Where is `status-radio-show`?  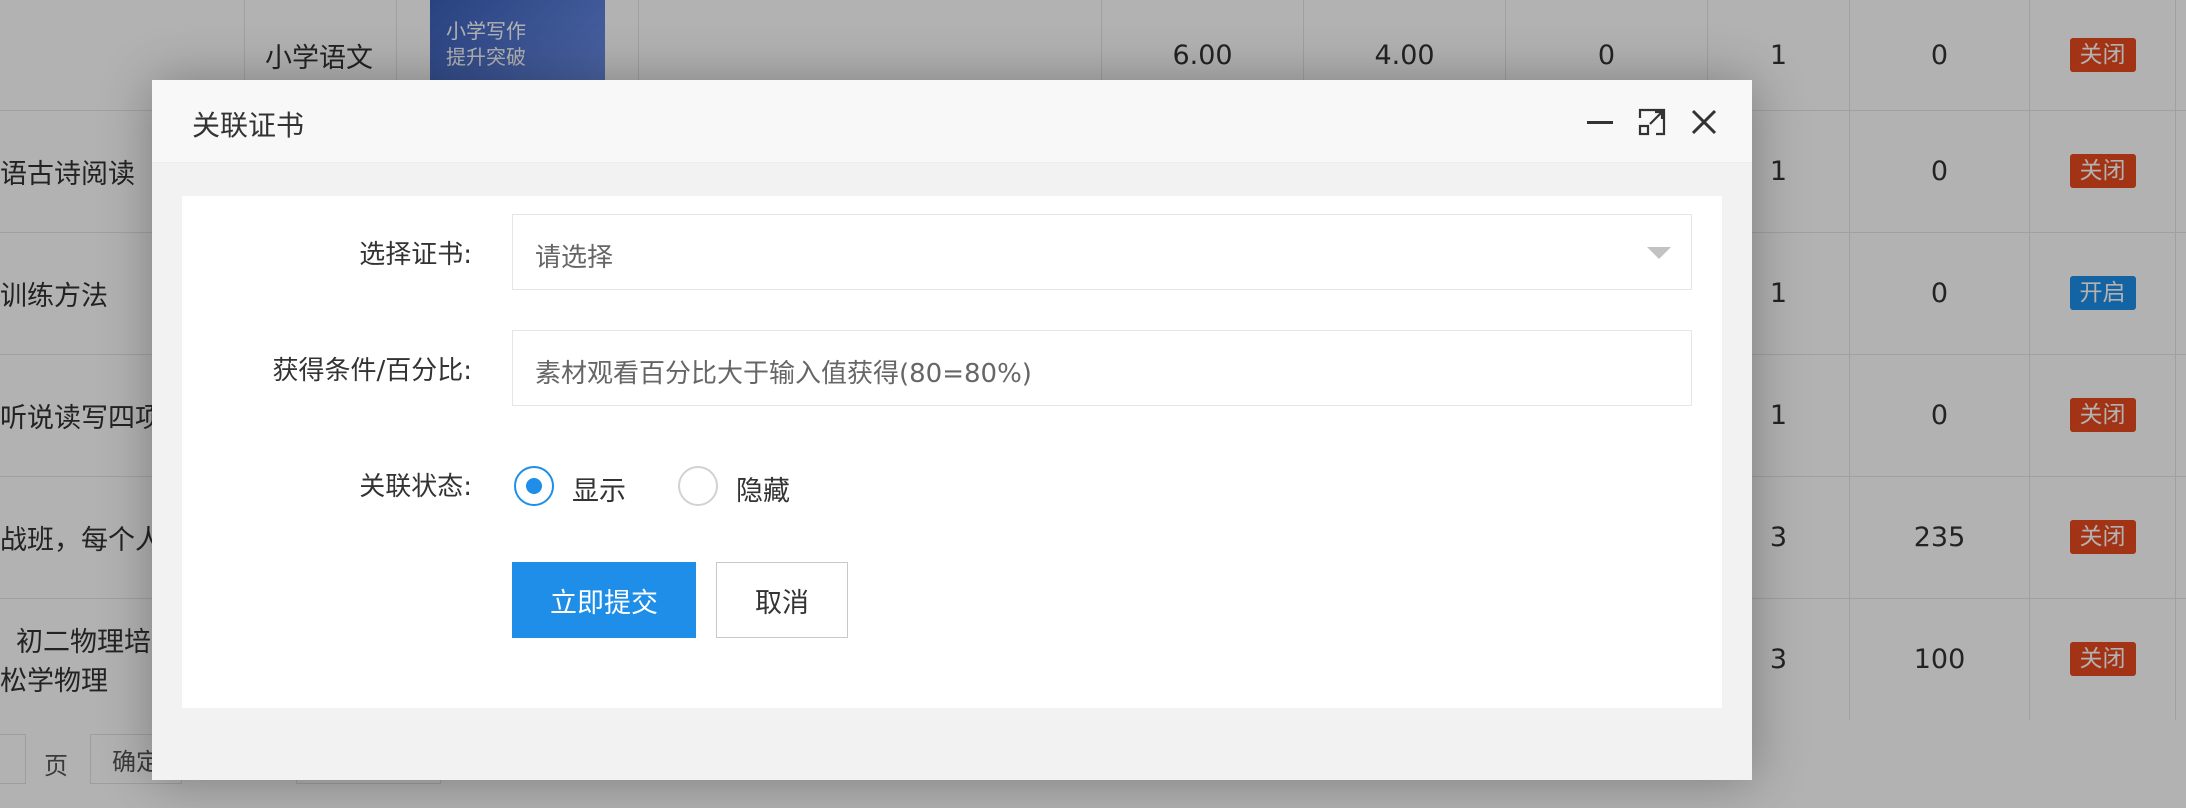
status-radio-show is located at coordinates (534, 486).